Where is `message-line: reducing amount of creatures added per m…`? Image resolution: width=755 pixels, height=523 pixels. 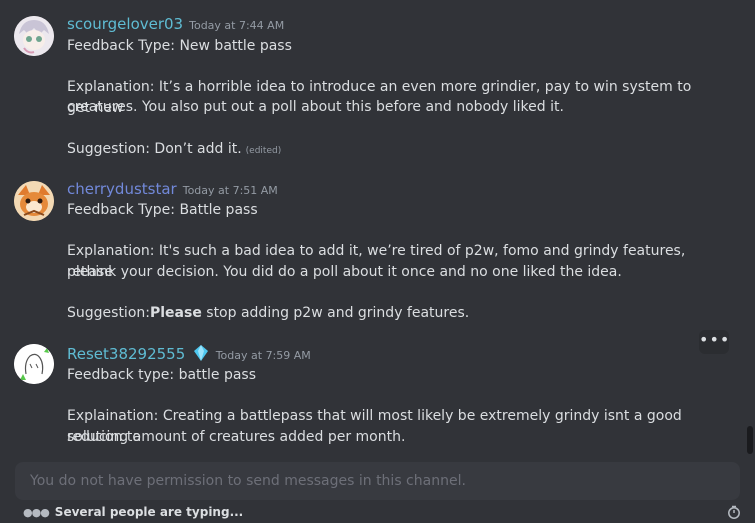
message-line: reducing amount of creatures added per m… is located at coordinates (236, 437).